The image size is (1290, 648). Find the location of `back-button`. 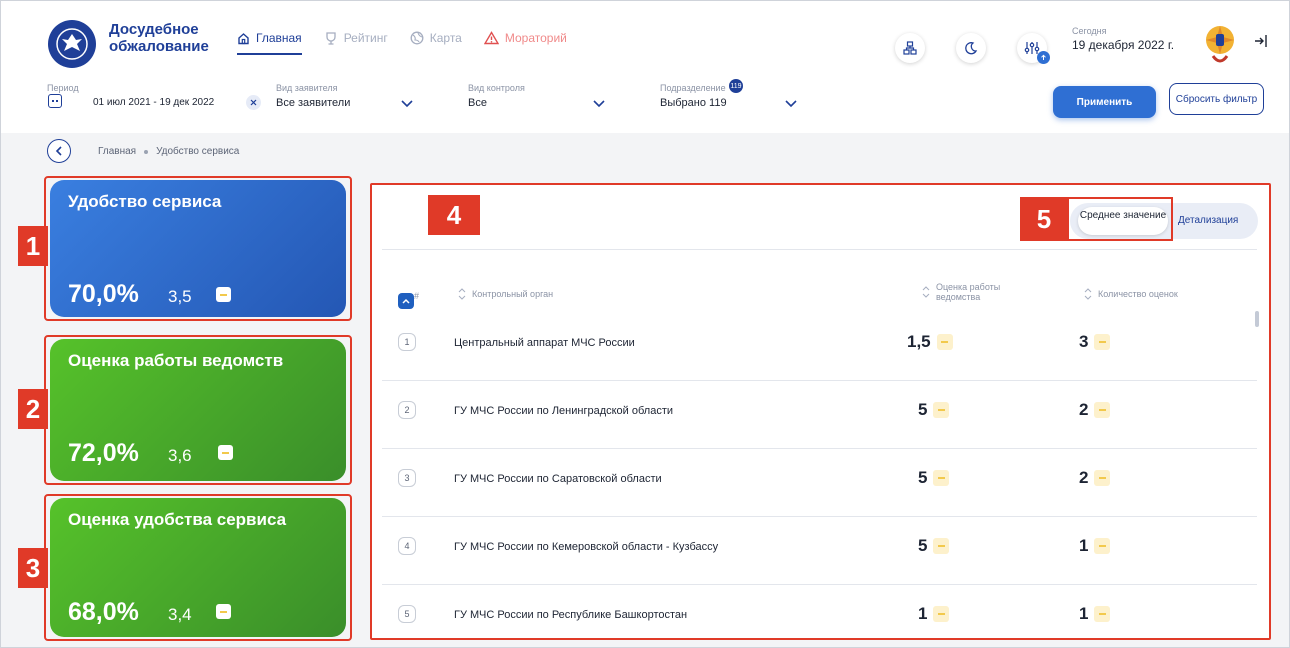

back-button is located at coordinates (59, 151).